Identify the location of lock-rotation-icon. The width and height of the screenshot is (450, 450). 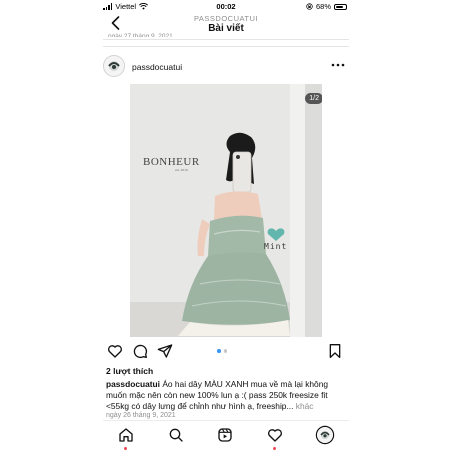
(309, 6).